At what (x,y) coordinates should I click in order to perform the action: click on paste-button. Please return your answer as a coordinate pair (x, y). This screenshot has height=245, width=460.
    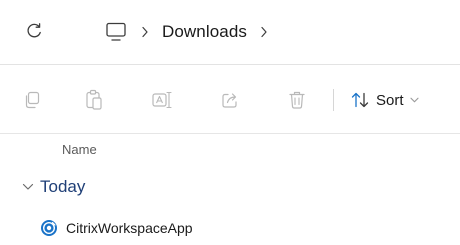
    Looking at the image, I should click on (94, 100).